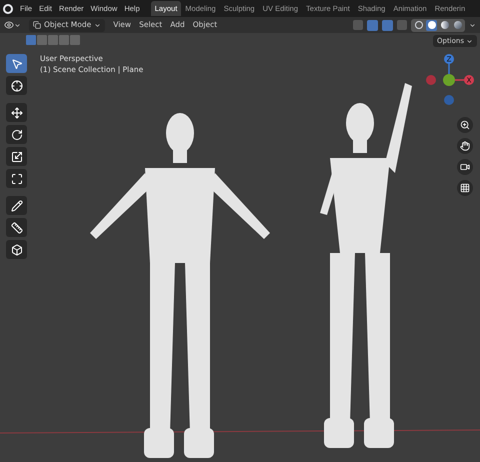 The width and height of the screenshot is (480, 462). I want to click on cube-icon, so click(16, 250).